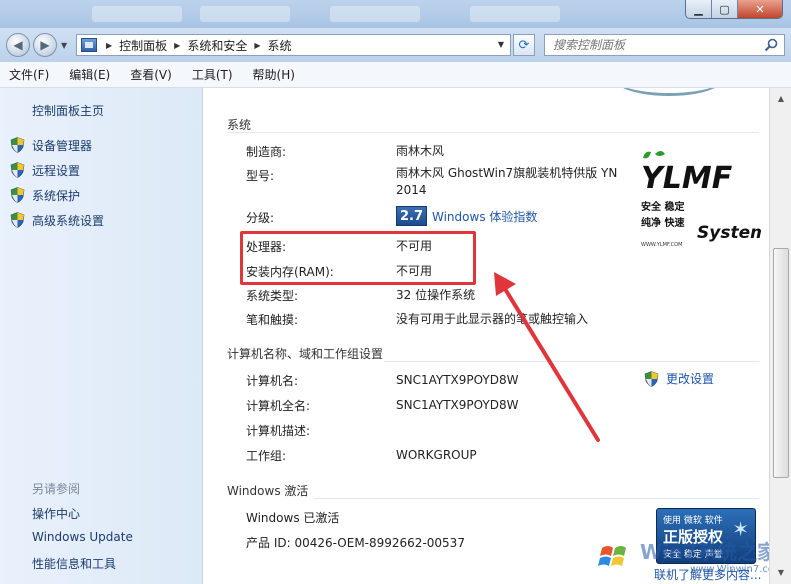  I want to click on highlight-box, so click(358, 258).